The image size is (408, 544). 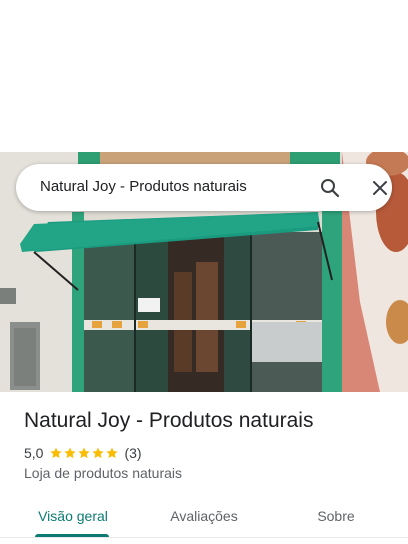 What do you see at coordinates (73, 516) in the screenshot?
I see `tab-overview: Visão geral` at bounding box center [73, 516].